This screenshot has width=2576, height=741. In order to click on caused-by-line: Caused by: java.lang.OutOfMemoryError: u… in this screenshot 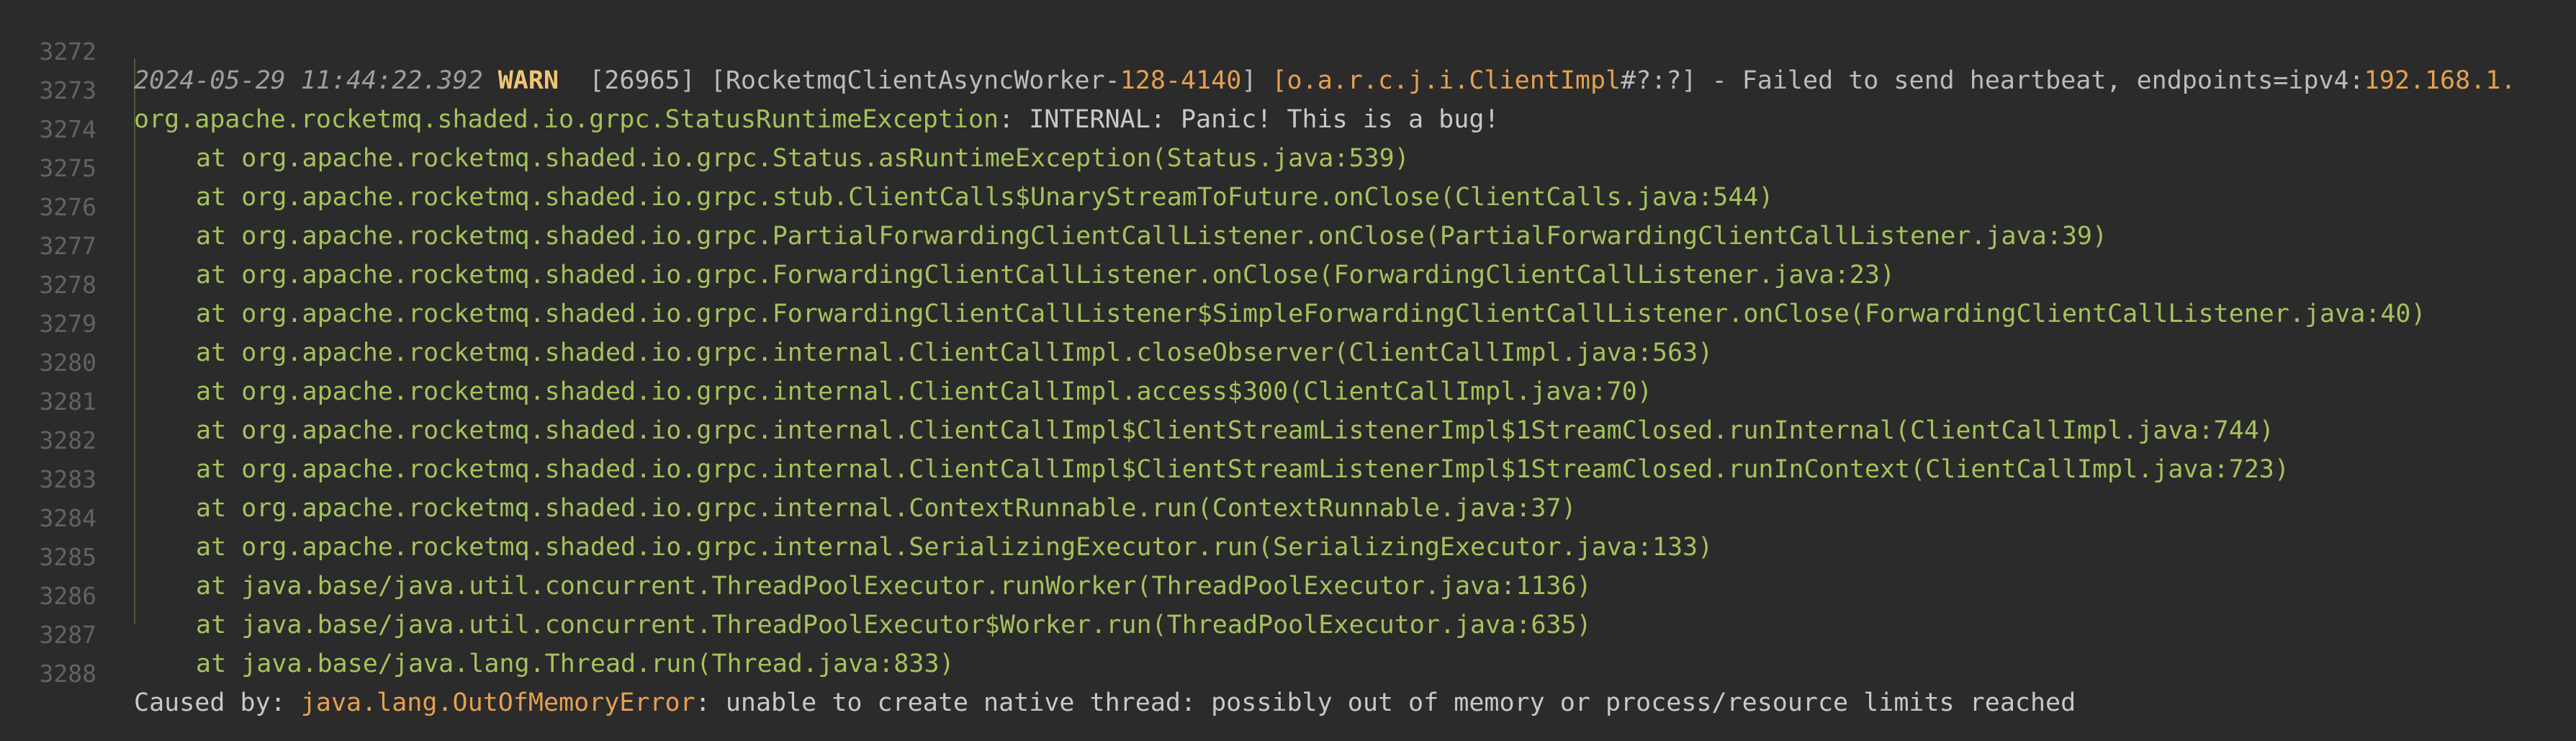, I will do `click(1105, 702)`.